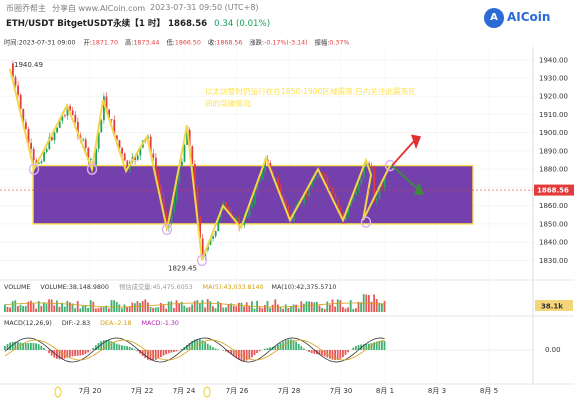 Image resolution: width=574 pixels, height=400 pixels. Describe the element at coordinates (553, 243) in the screenshot. I see `price-tick-label: 1840.00` at that location.